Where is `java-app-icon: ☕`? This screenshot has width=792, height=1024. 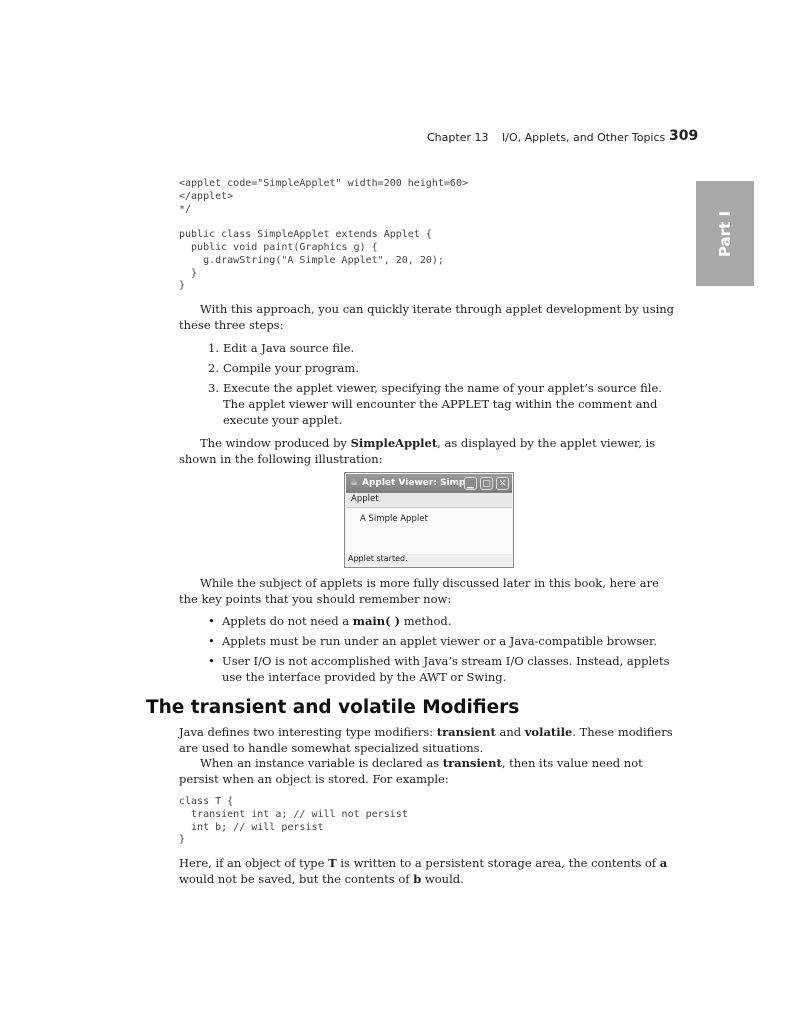
java-app-icon: ☕ is located at coordinates (354, 483).